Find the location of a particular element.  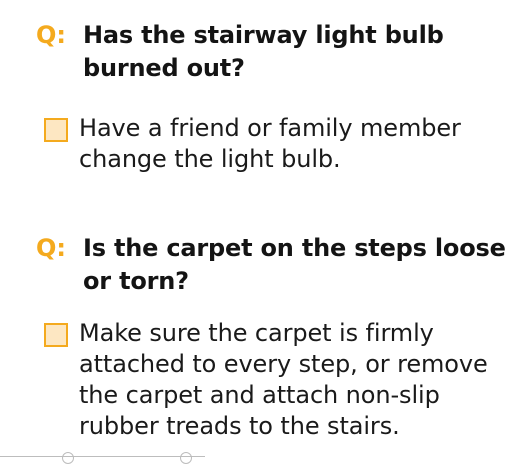

question-text: Has the stairway light bulb burned out? is located at coordinates (263, 51).